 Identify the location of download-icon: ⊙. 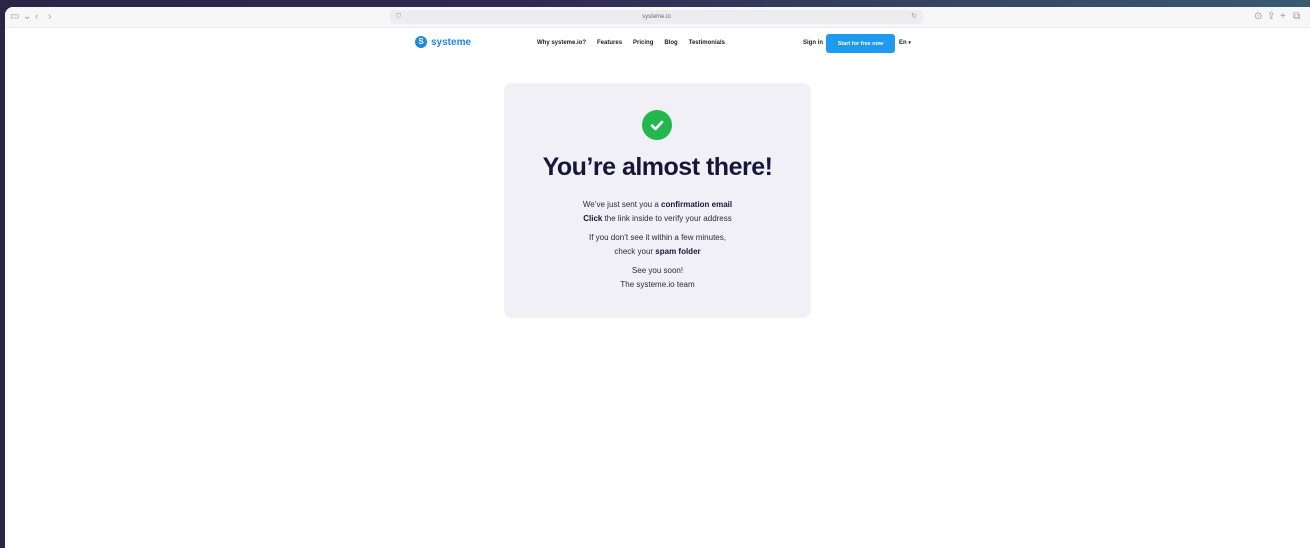
(1258, 17).